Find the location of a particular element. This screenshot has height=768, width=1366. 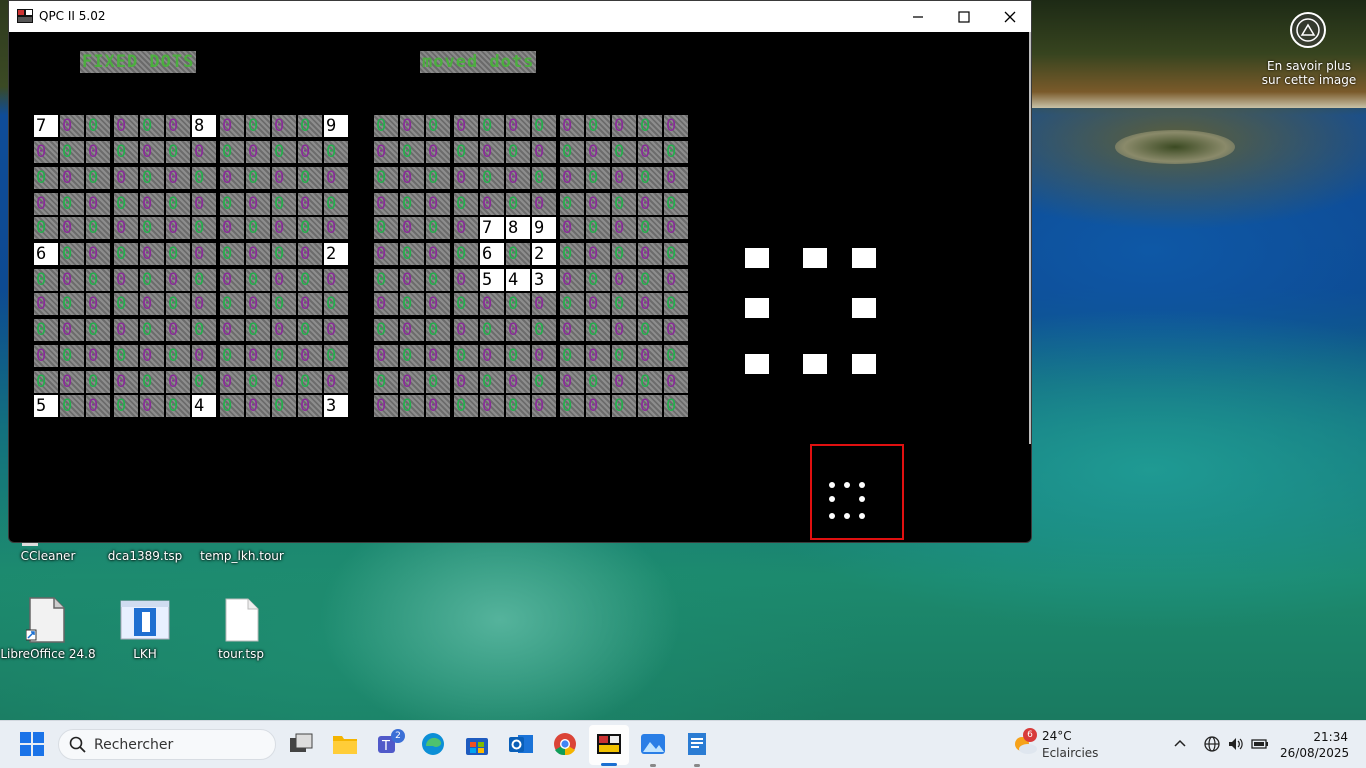

minimize-button is located at coordinates (918, 16).